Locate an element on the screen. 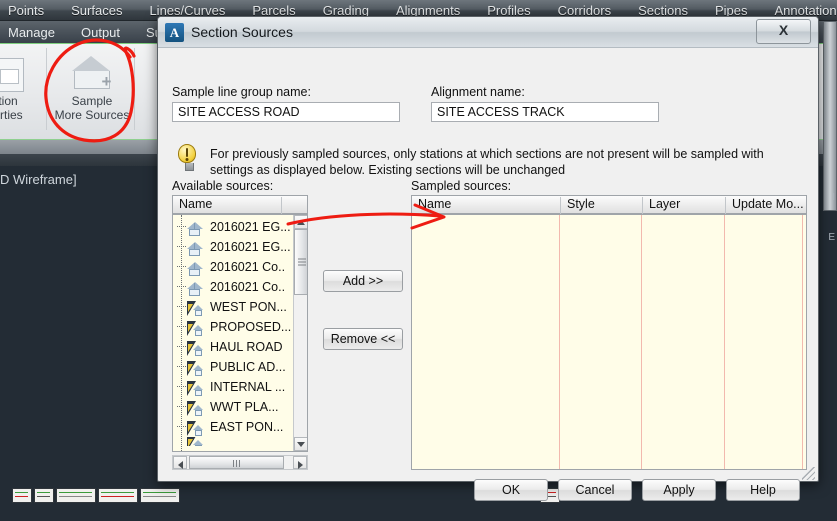 Image resolution: width=837 pixels, height=521 pixels. available-sources-header: Name is located at coordinates (240, 204).